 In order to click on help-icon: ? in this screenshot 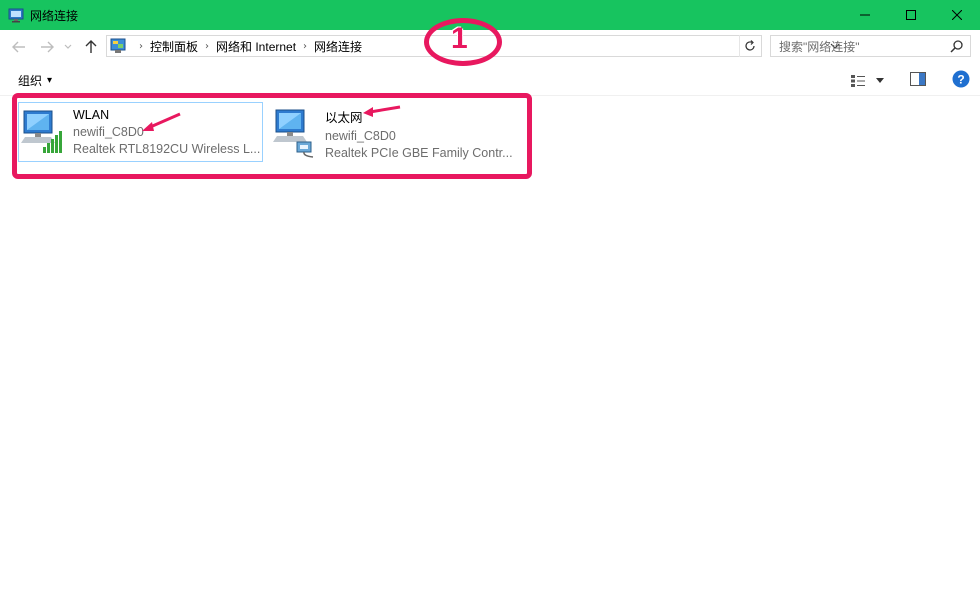, I will do `click(961, 79)`.